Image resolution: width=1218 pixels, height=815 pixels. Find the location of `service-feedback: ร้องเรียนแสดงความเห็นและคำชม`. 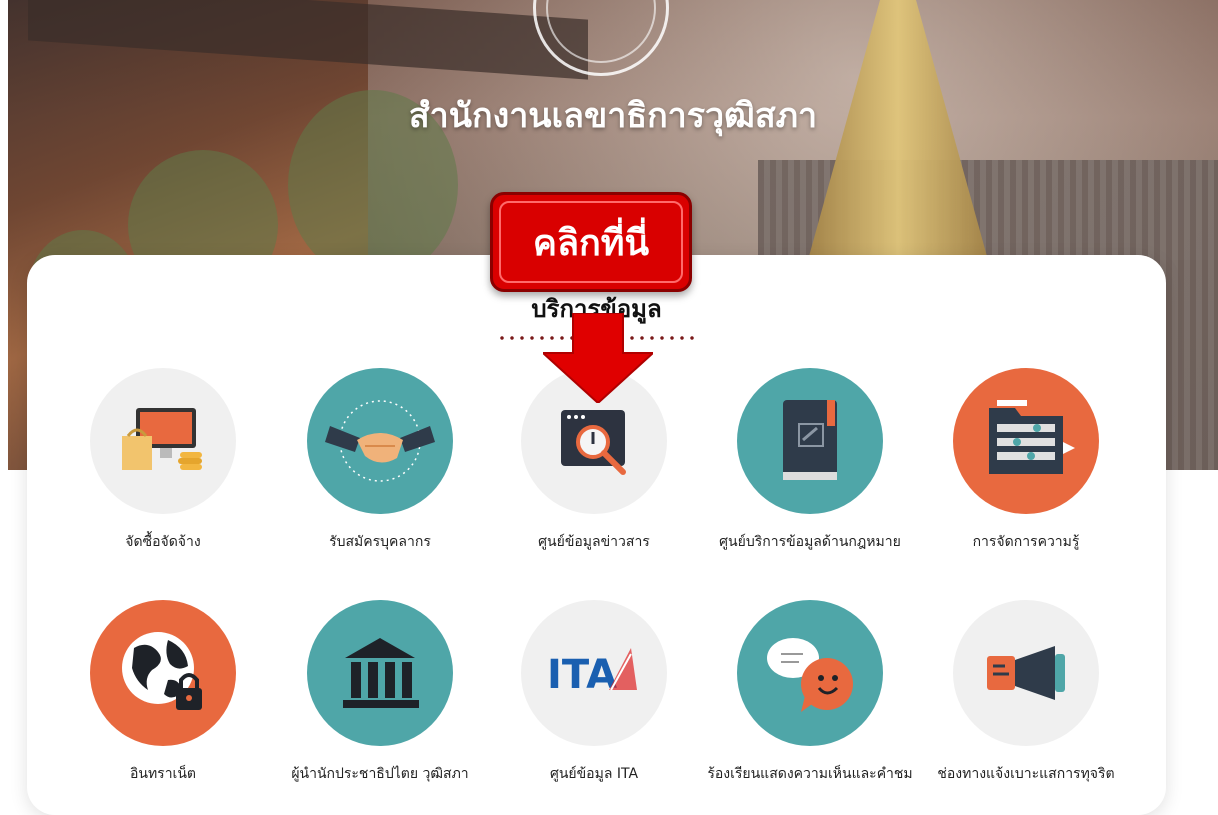

service-feedback: ร้องเรียนแสดงความเห็นและคำชม is located at coordinates (810, 692).